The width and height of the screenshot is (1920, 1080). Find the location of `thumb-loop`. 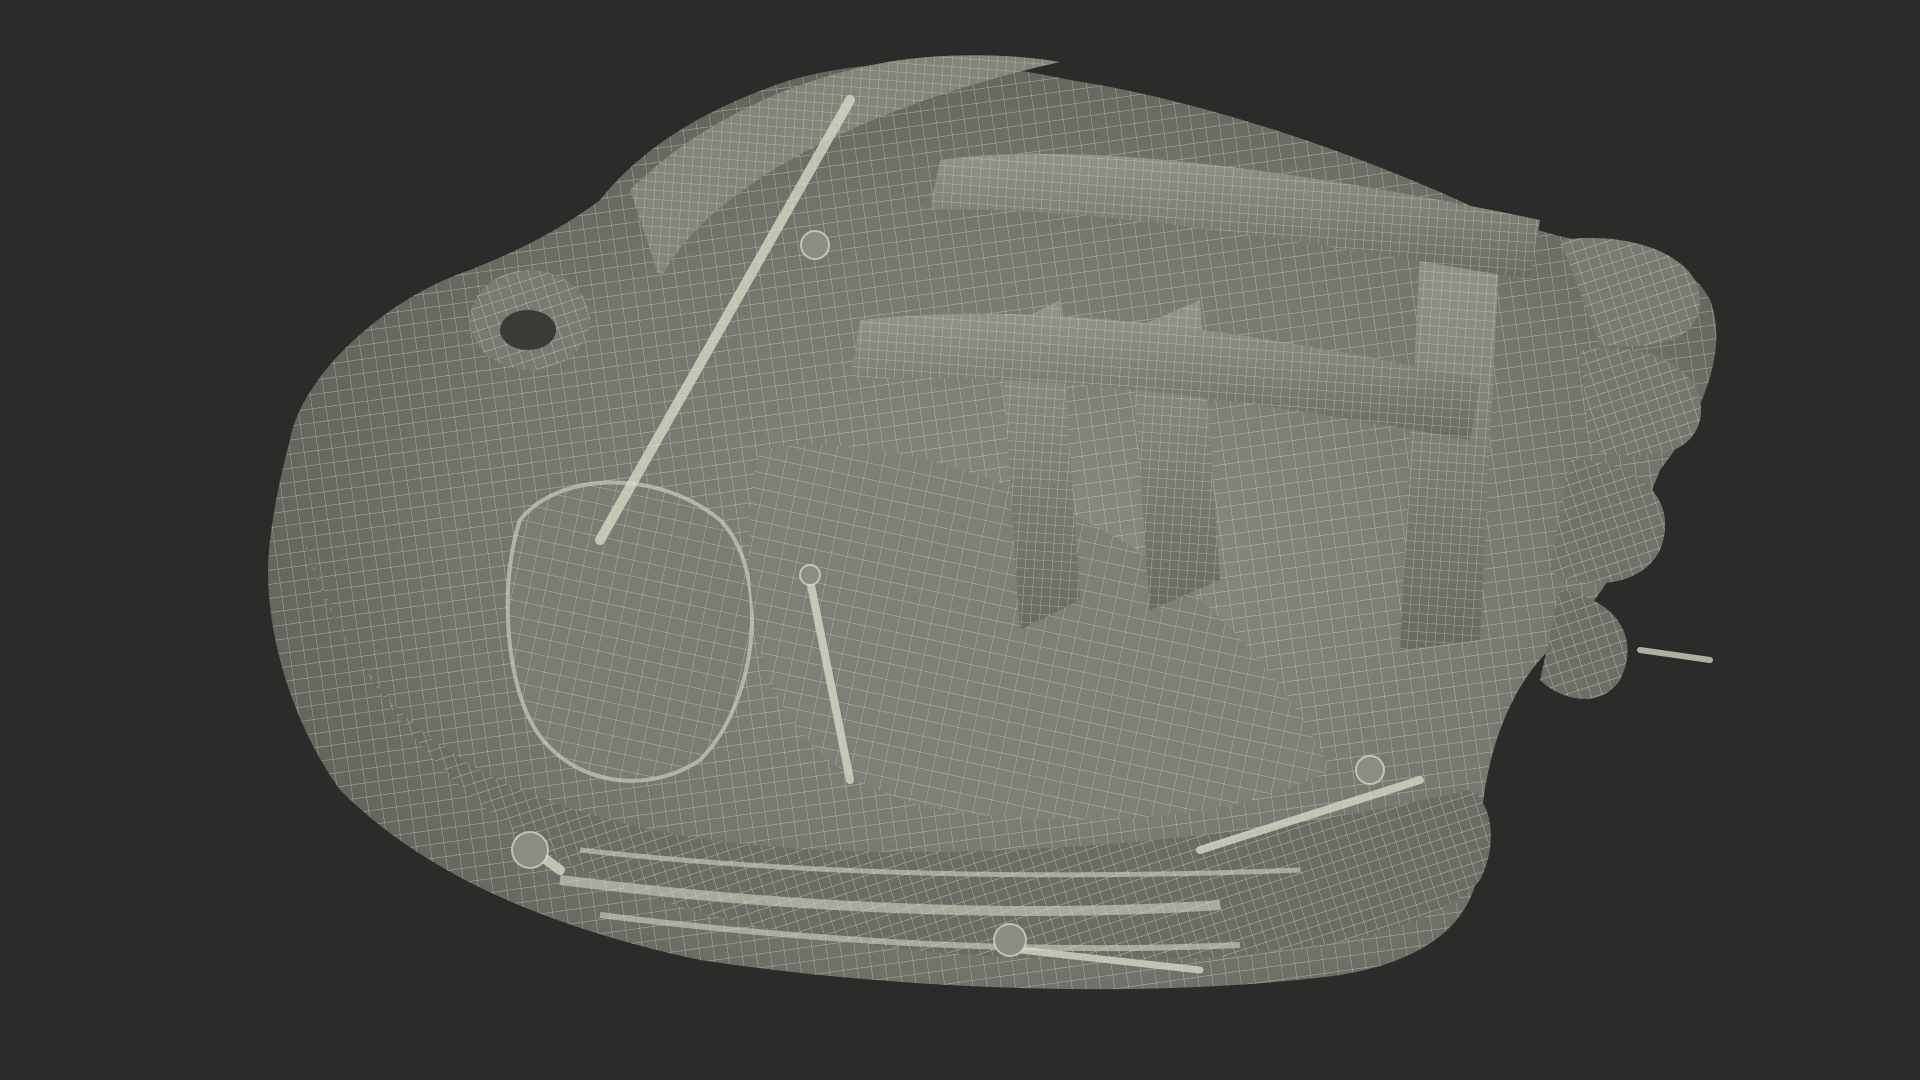

thumb-loop is located at coordinates (530, 320).